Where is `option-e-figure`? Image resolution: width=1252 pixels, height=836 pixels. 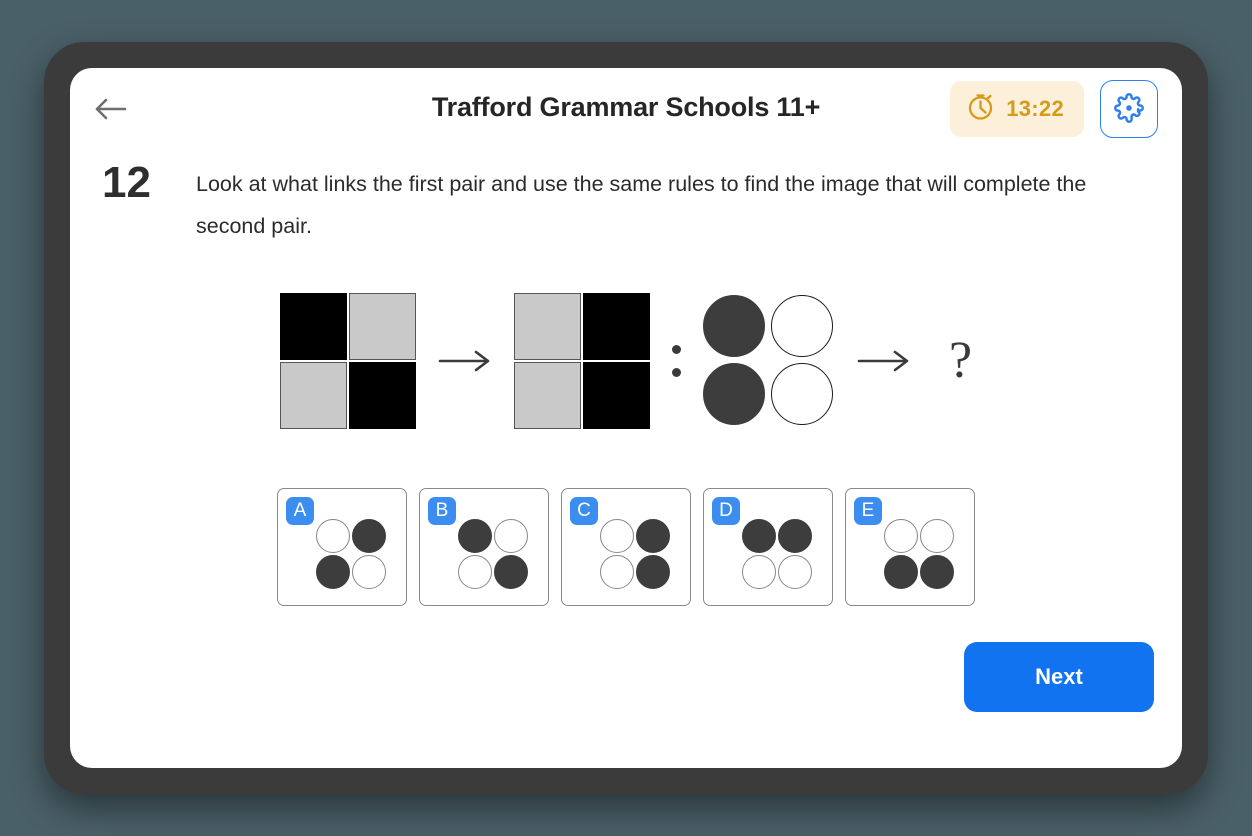 option-e-figure is located at coordinates (919, 553).